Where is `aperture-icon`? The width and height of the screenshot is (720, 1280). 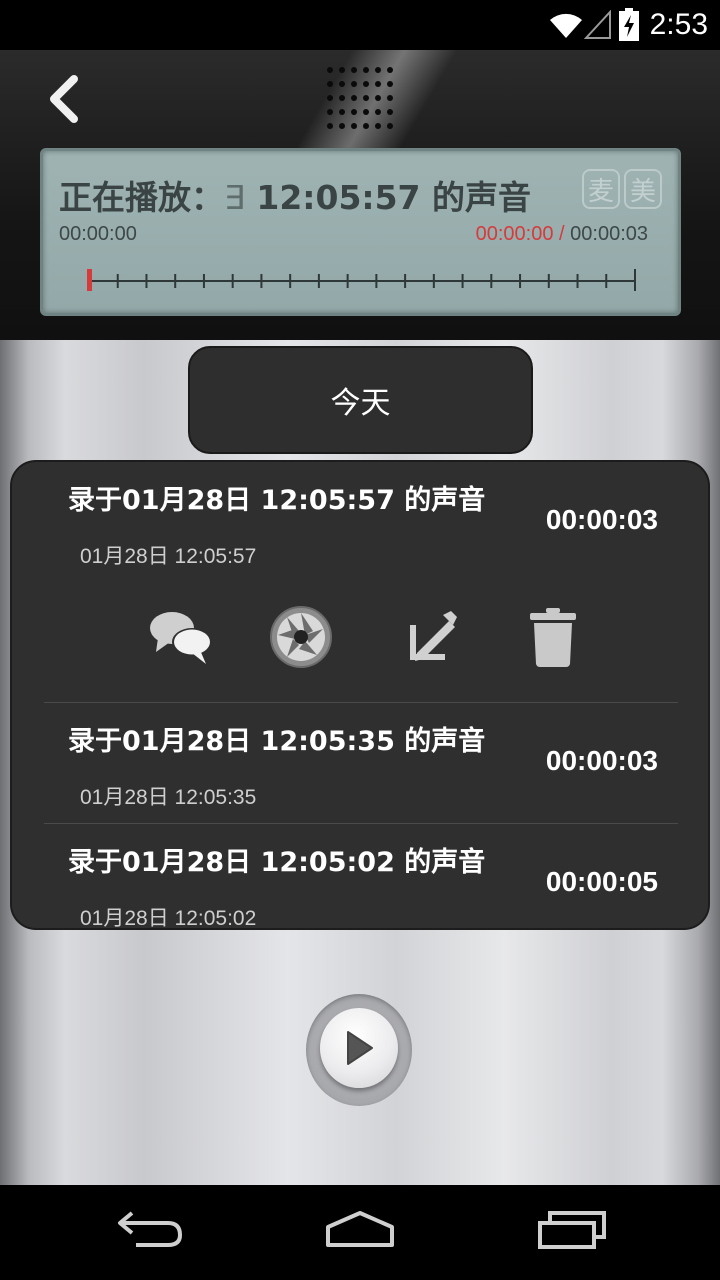 aperture-icon is located at coordinates (301, 637).